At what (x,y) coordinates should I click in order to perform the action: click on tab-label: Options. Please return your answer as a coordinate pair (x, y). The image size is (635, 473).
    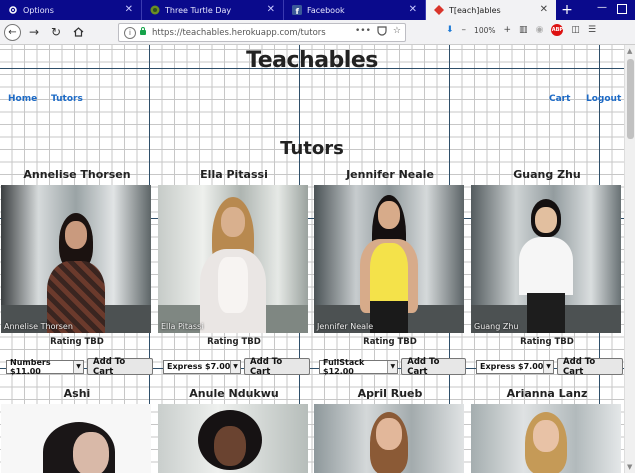
    Looking at the image, I should click on (38, 10).